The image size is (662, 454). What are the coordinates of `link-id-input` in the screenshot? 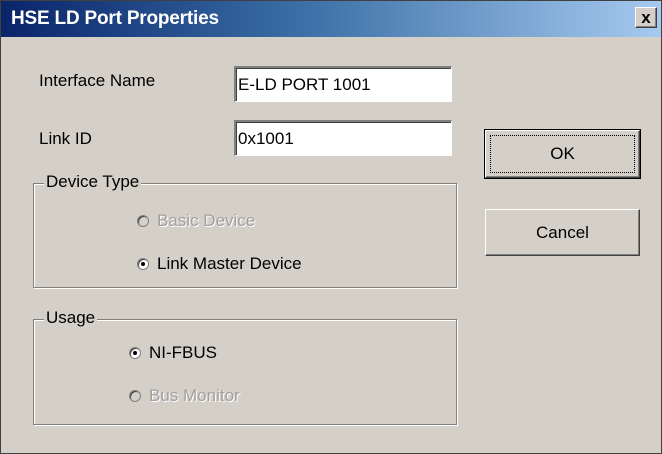 It's located at (343, 138).